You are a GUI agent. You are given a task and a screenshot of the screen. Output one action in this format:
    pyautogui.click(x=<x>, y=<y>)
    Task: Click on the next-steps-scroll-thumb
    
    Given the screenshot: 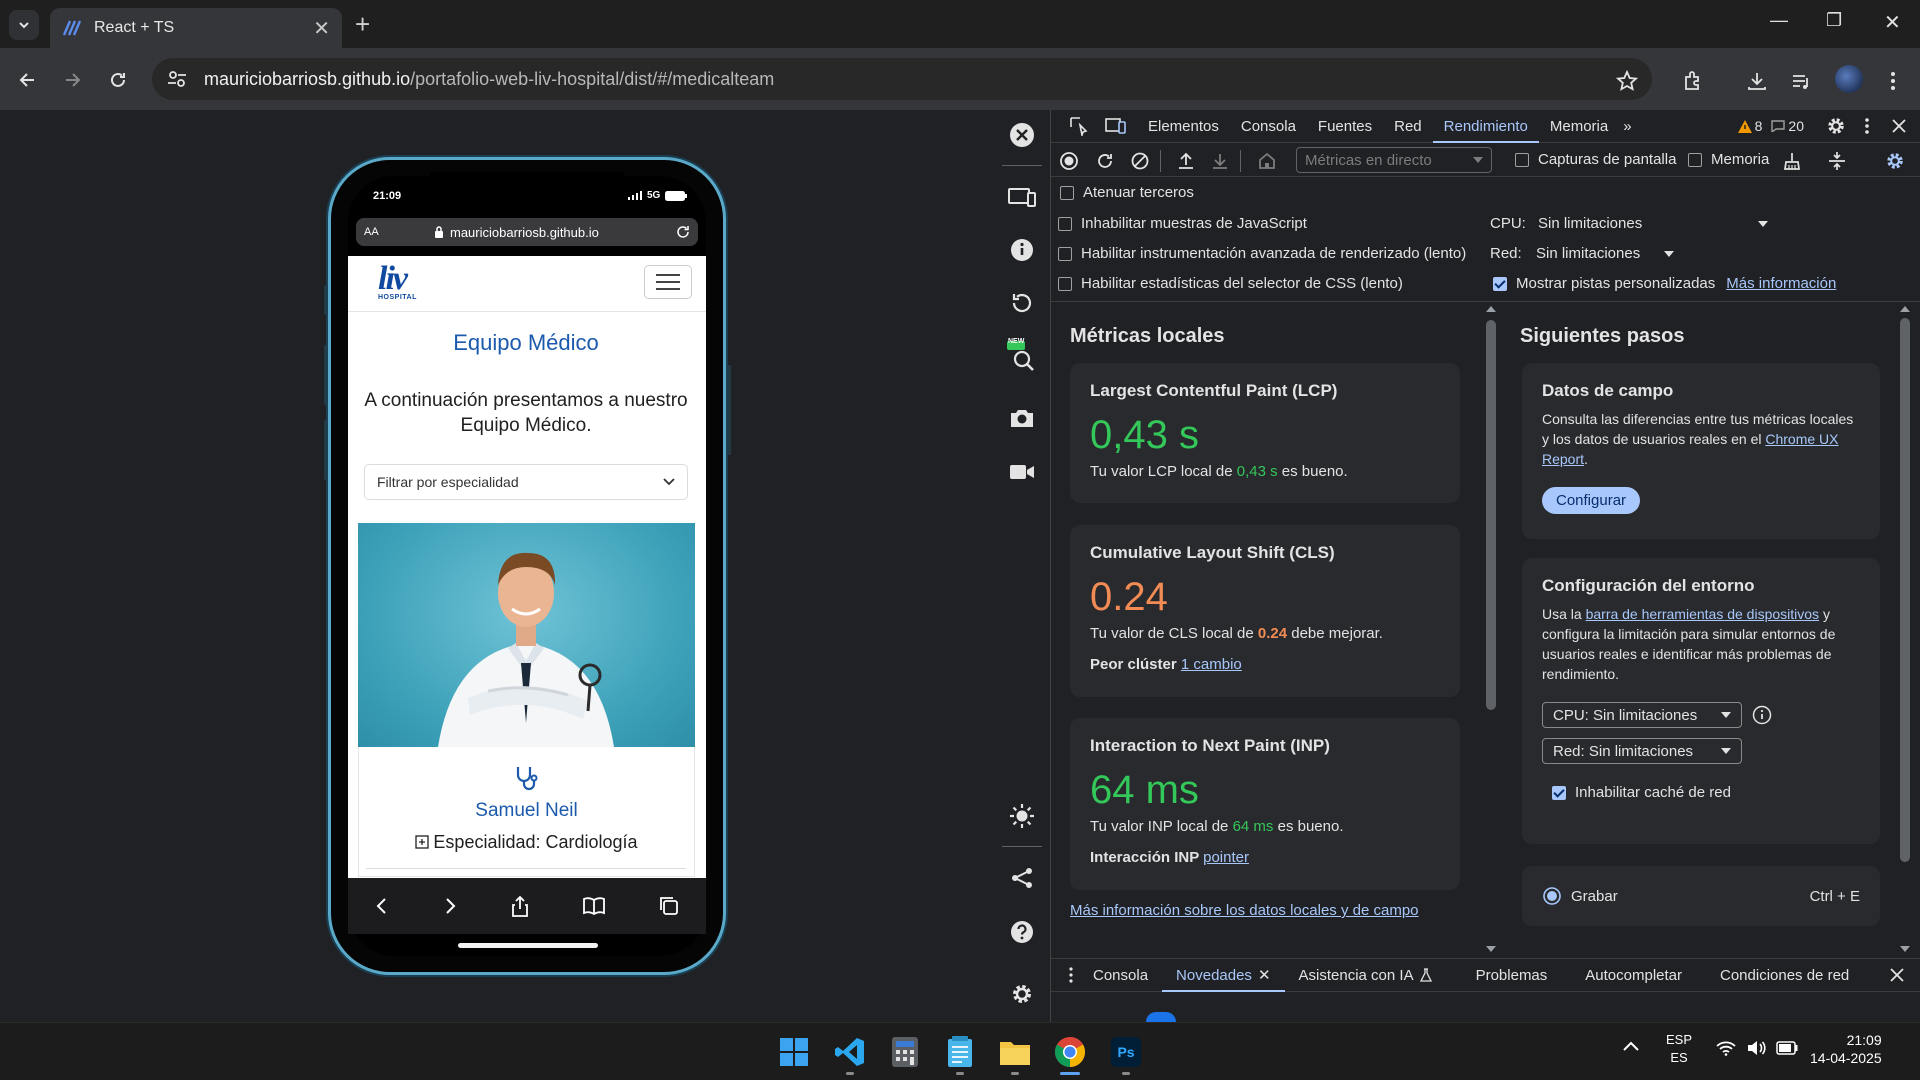 What is the action you would take?
    pyautogui.click(x=1905, y=590)
    